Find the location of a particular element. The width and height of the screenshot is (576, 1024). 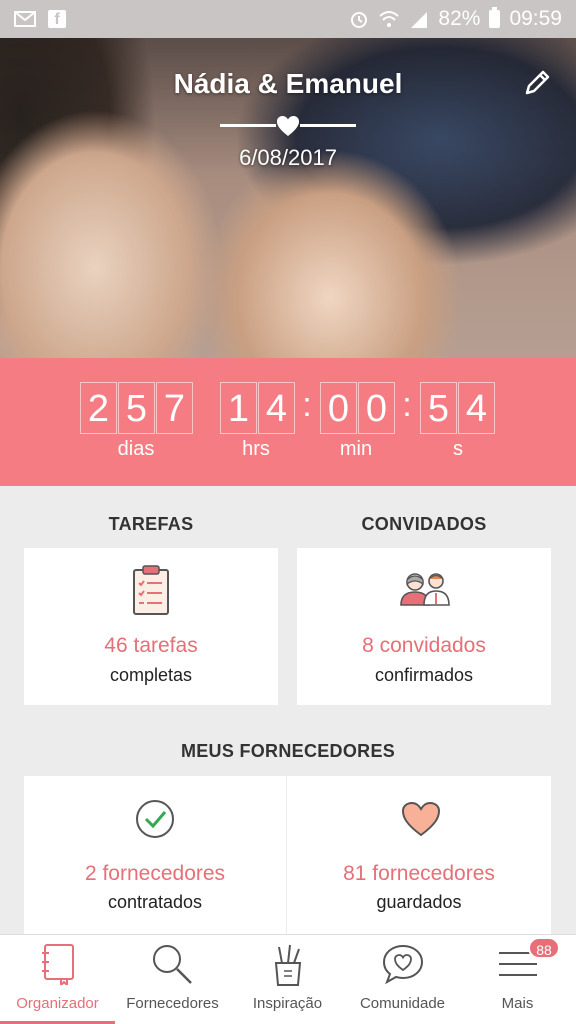

nav-mais: 88 Mais is located at coordinates (517, 979).